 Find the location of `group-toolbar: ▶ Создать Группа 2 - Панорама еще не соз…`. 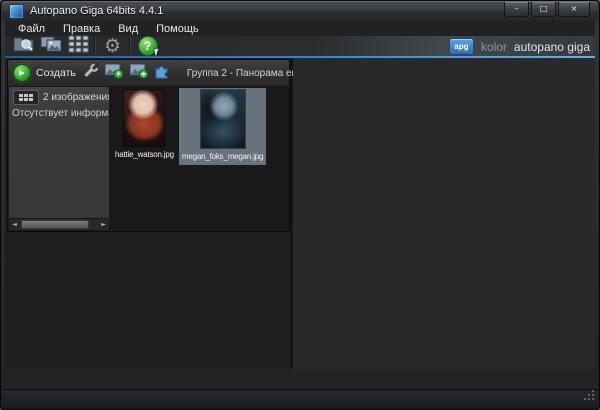

group-toolbar: ▶ Создать Группа 2 - Панорама еще не соз… is located at coordinates (190, 73).